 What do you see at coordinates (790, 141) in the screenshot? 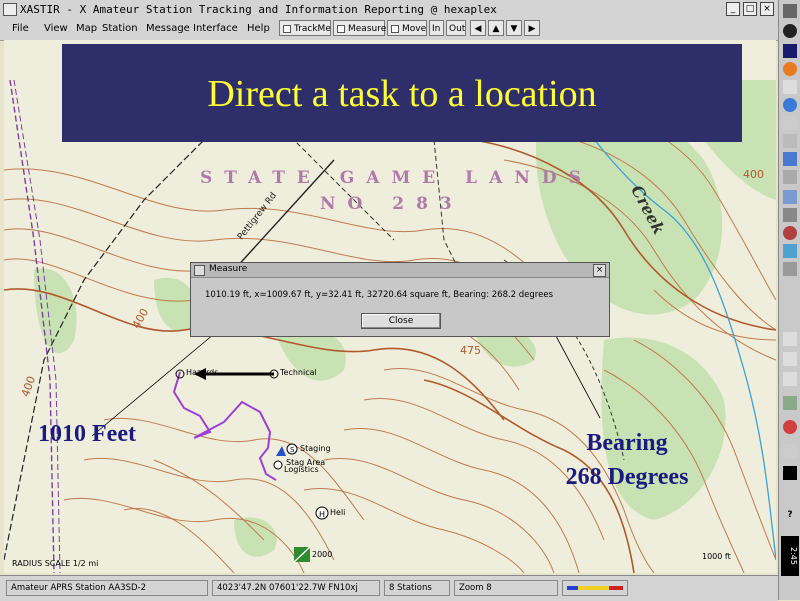
I see `terminal-icon` at bounding box center [790, 141].